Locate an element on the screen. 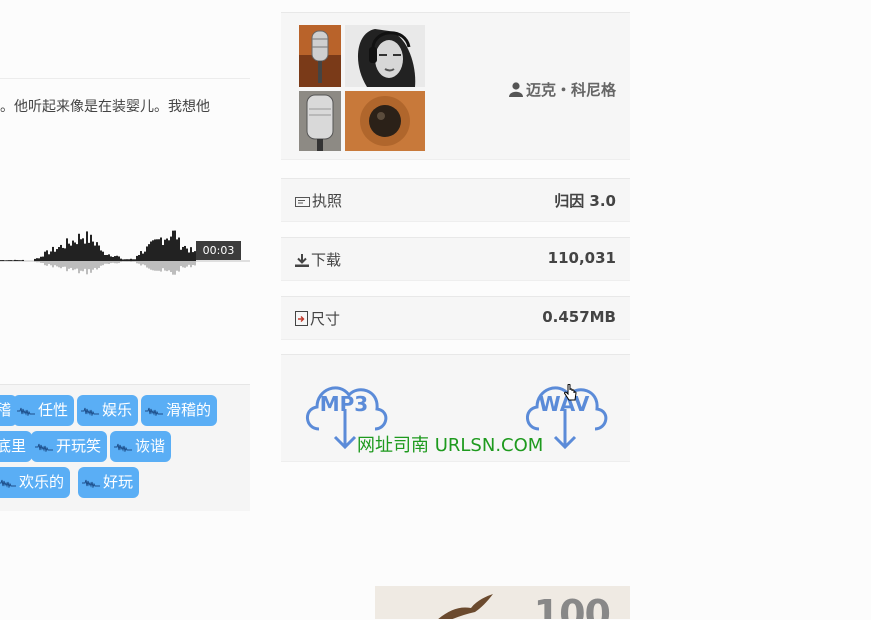 Image resolution: width=871 pixels, height=620 pixels. tag: 底里 is located at coordinates (16, 446).